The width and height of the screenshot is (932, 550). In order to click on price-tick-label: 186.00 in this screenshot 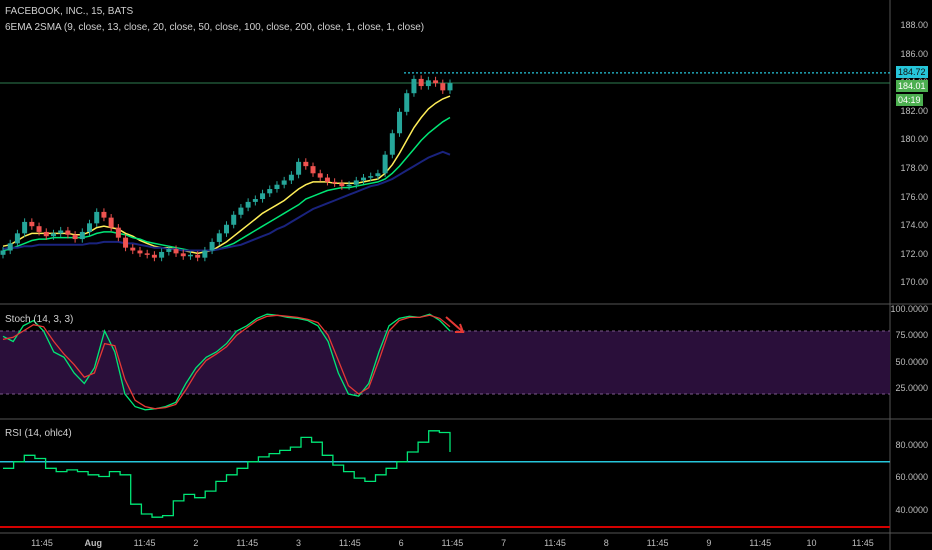, I will do `click(914, 53)`.